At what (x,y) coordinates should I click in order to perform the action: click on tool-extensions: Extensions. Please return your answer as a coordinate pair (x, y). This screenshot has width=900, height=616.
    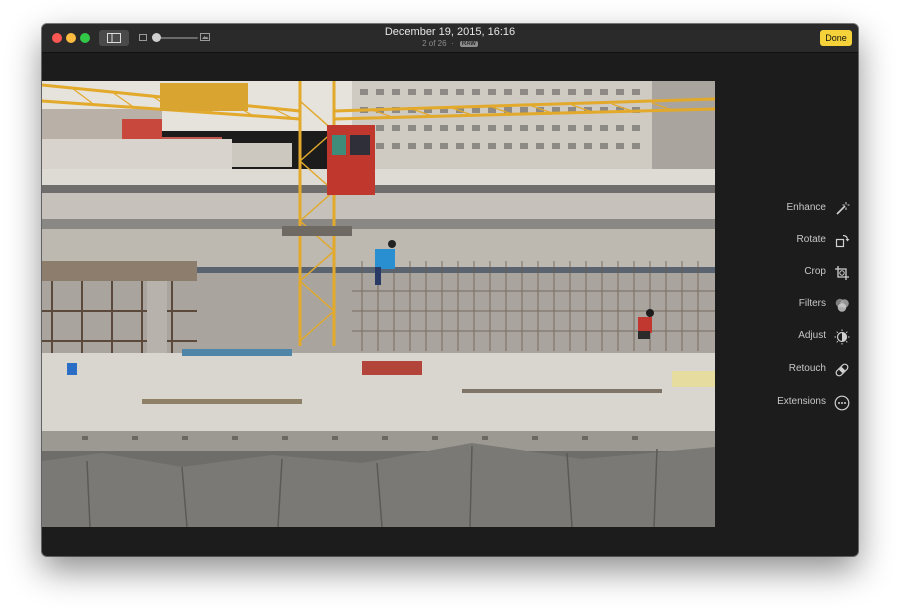
    Looking at the image, I should click on (808, 403).